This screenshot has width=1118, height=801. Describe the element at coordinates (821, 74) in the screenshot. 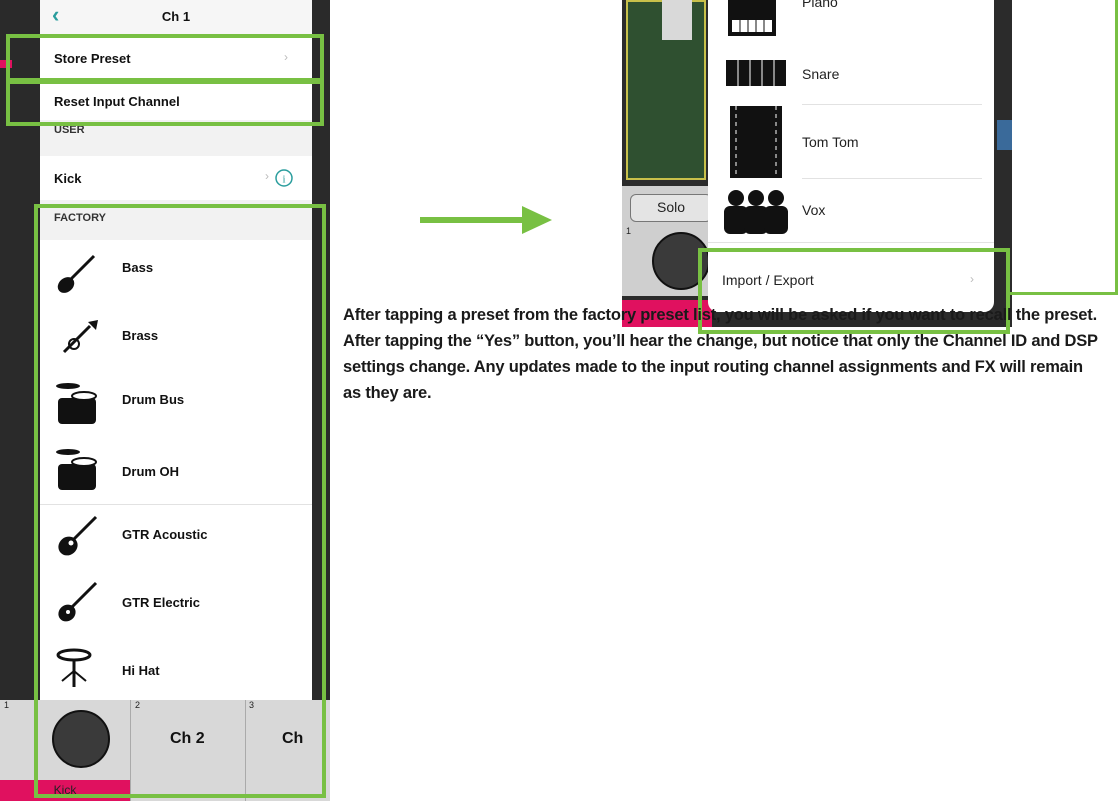

I see `snare-label: Snare` at that location.